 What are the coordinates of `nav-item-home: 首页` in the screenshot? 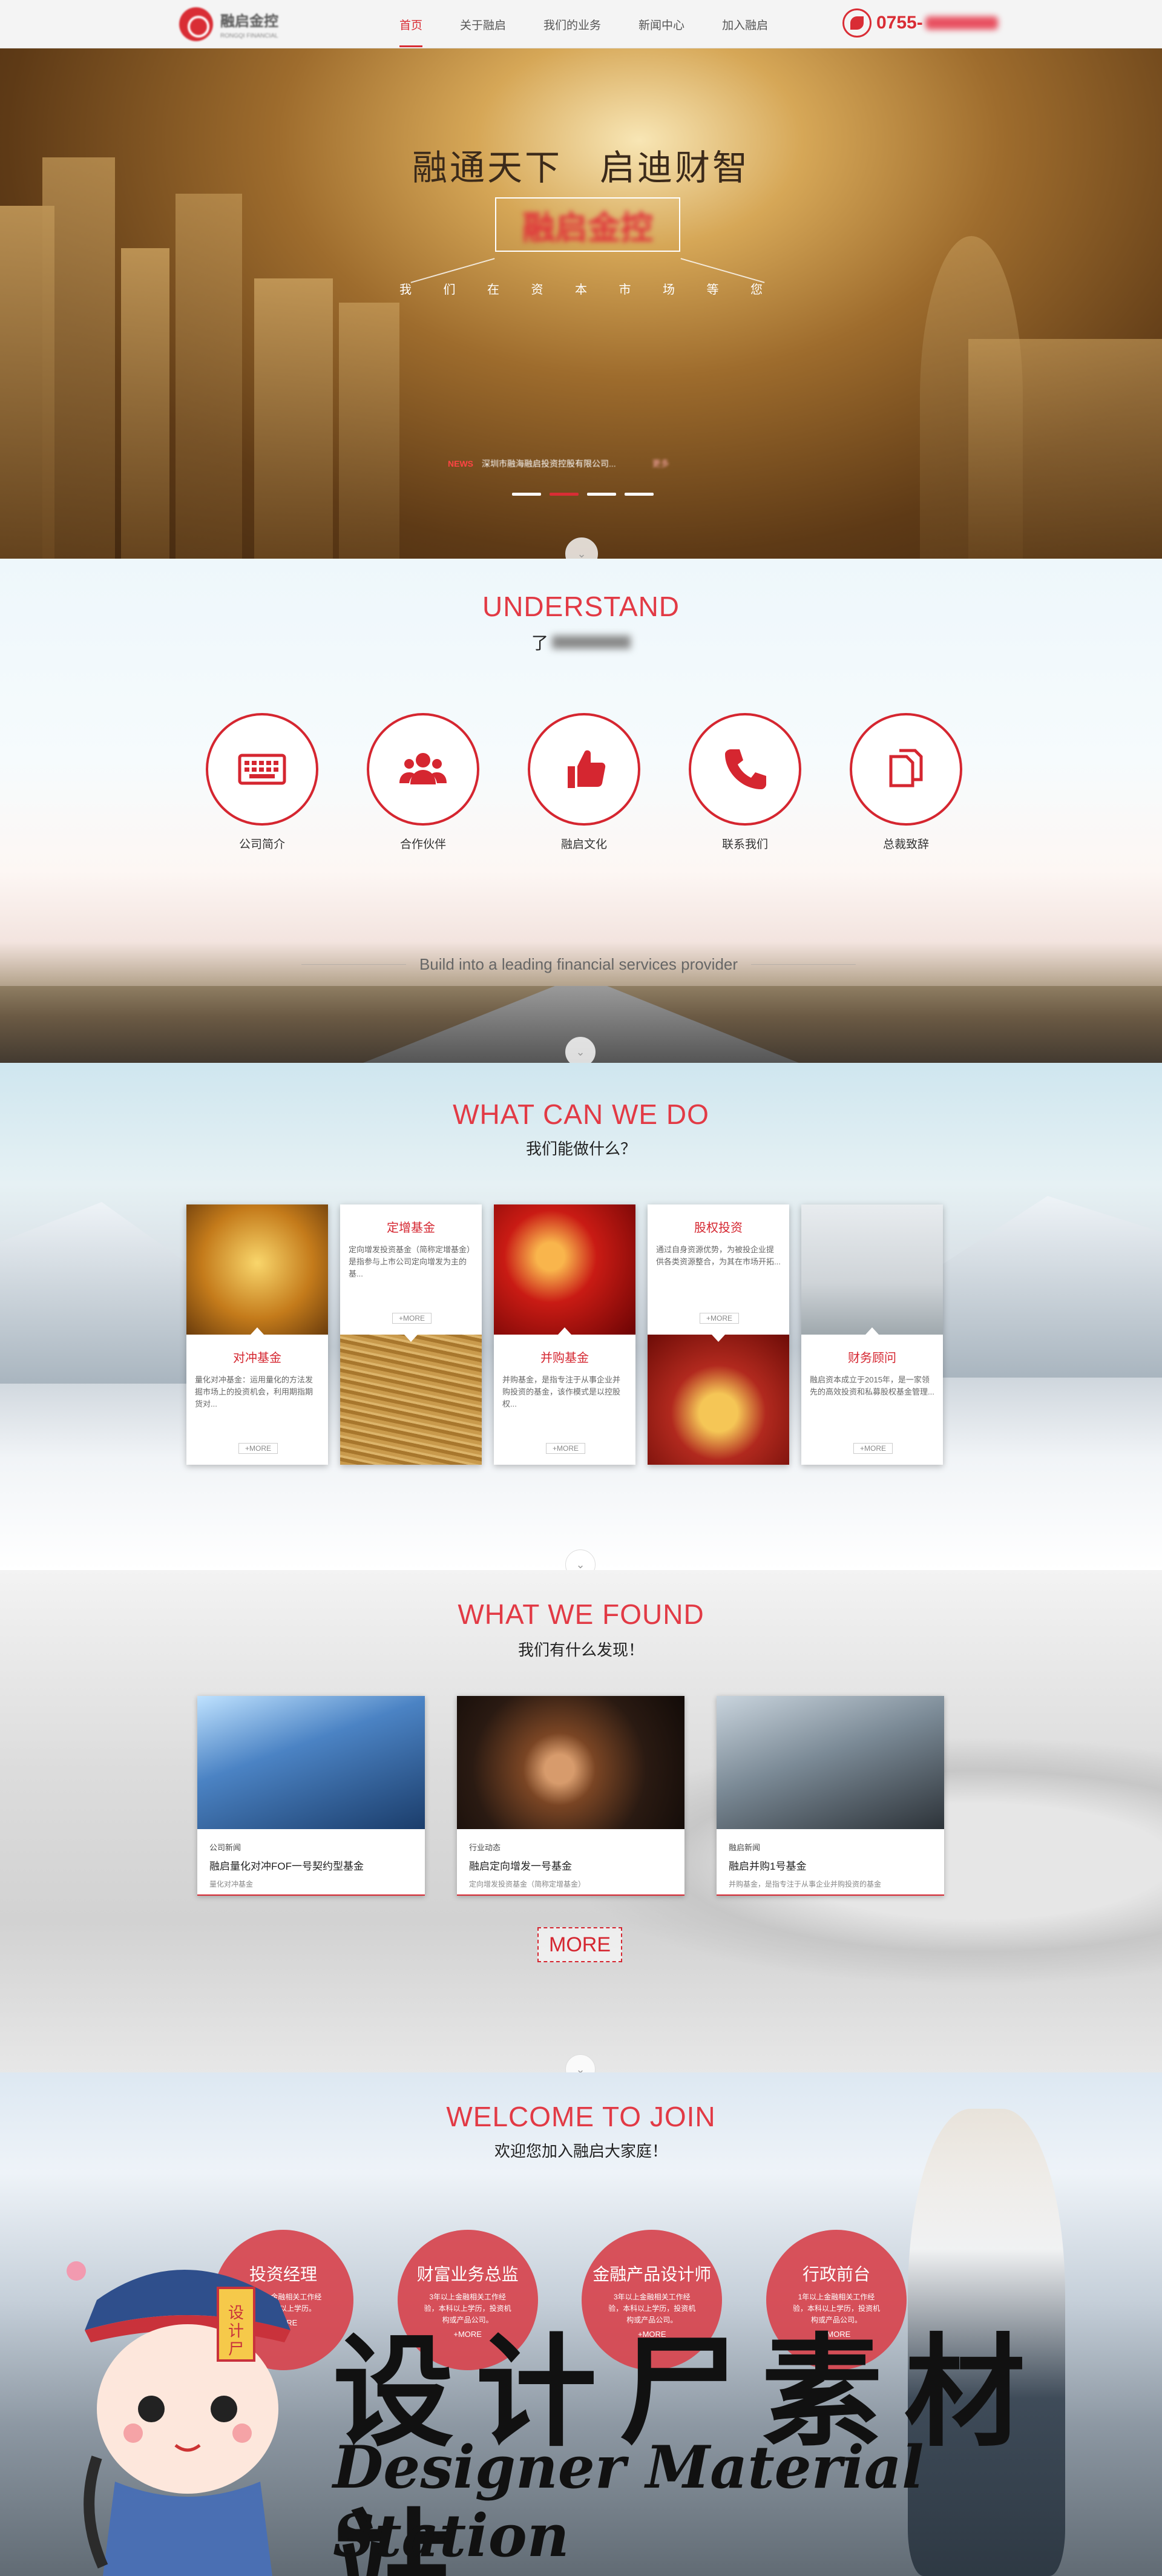 It's located at (411, 29).